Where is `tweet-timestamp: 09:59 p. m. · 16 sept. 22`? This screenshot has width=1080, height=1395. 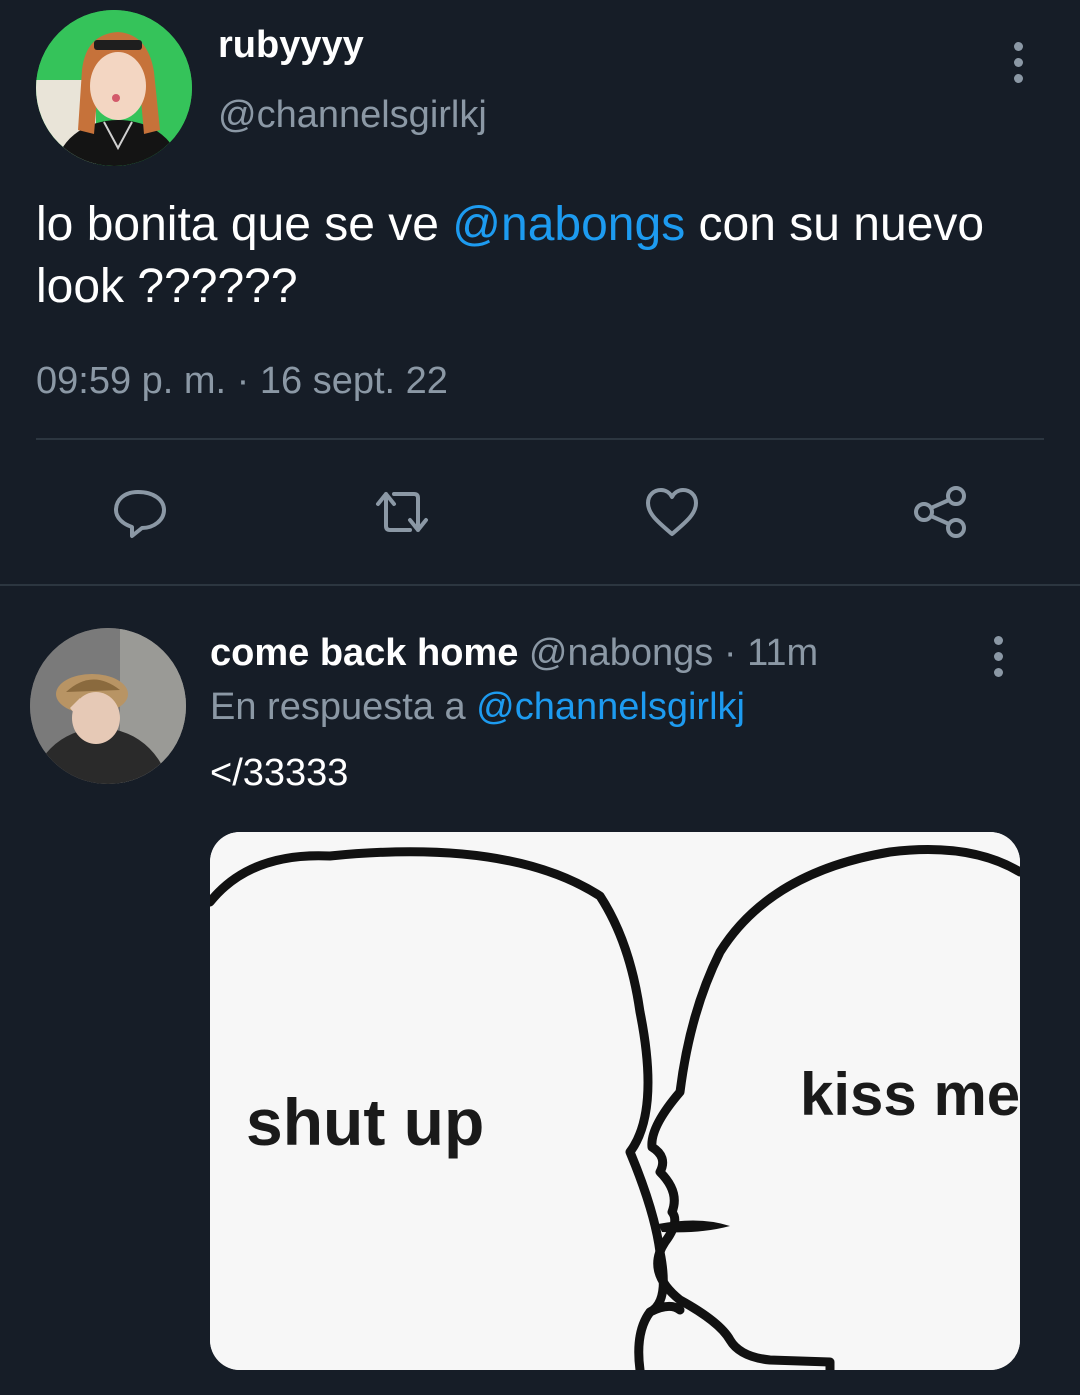
tweet-timestamp: 09:59 p. m. · 16 sept. 22 is located at coordinates (242, 381).